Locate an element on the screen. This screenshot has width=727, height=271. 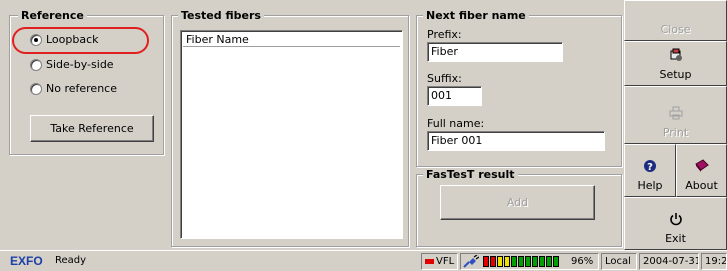
time-display: 19:29 is located at coordinates (714, 261).